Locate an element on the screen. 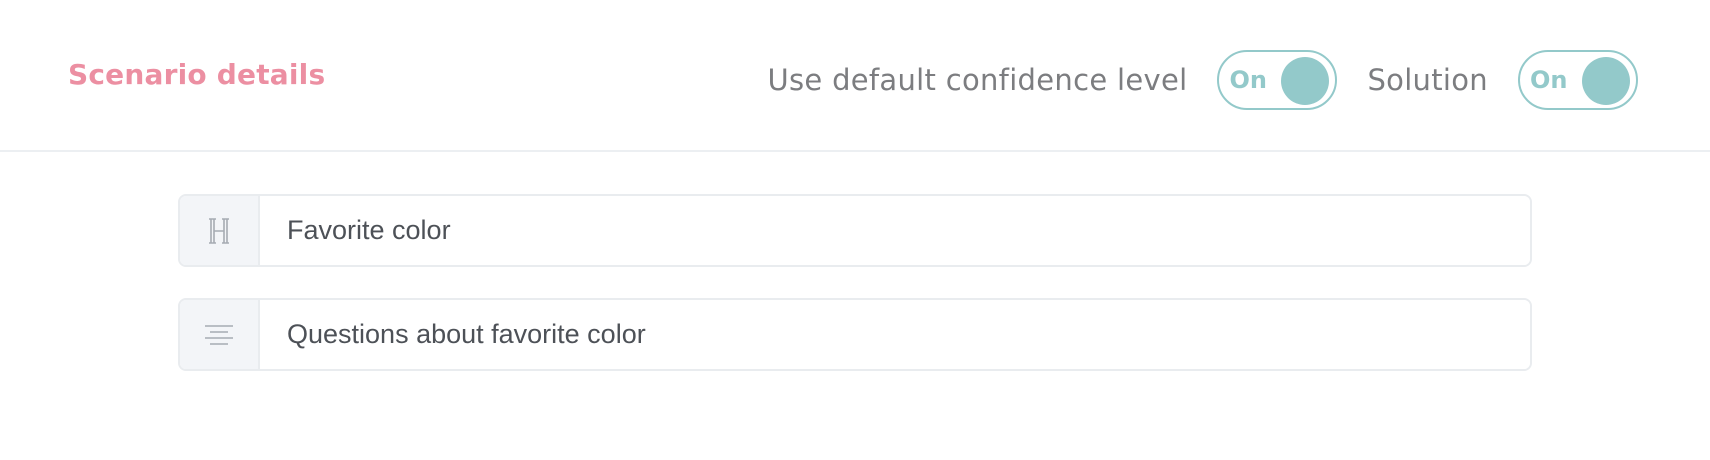 The height and width of the screenshot is (460, 1710). solution-toggle-knob is located at coordinates (1606, 81).